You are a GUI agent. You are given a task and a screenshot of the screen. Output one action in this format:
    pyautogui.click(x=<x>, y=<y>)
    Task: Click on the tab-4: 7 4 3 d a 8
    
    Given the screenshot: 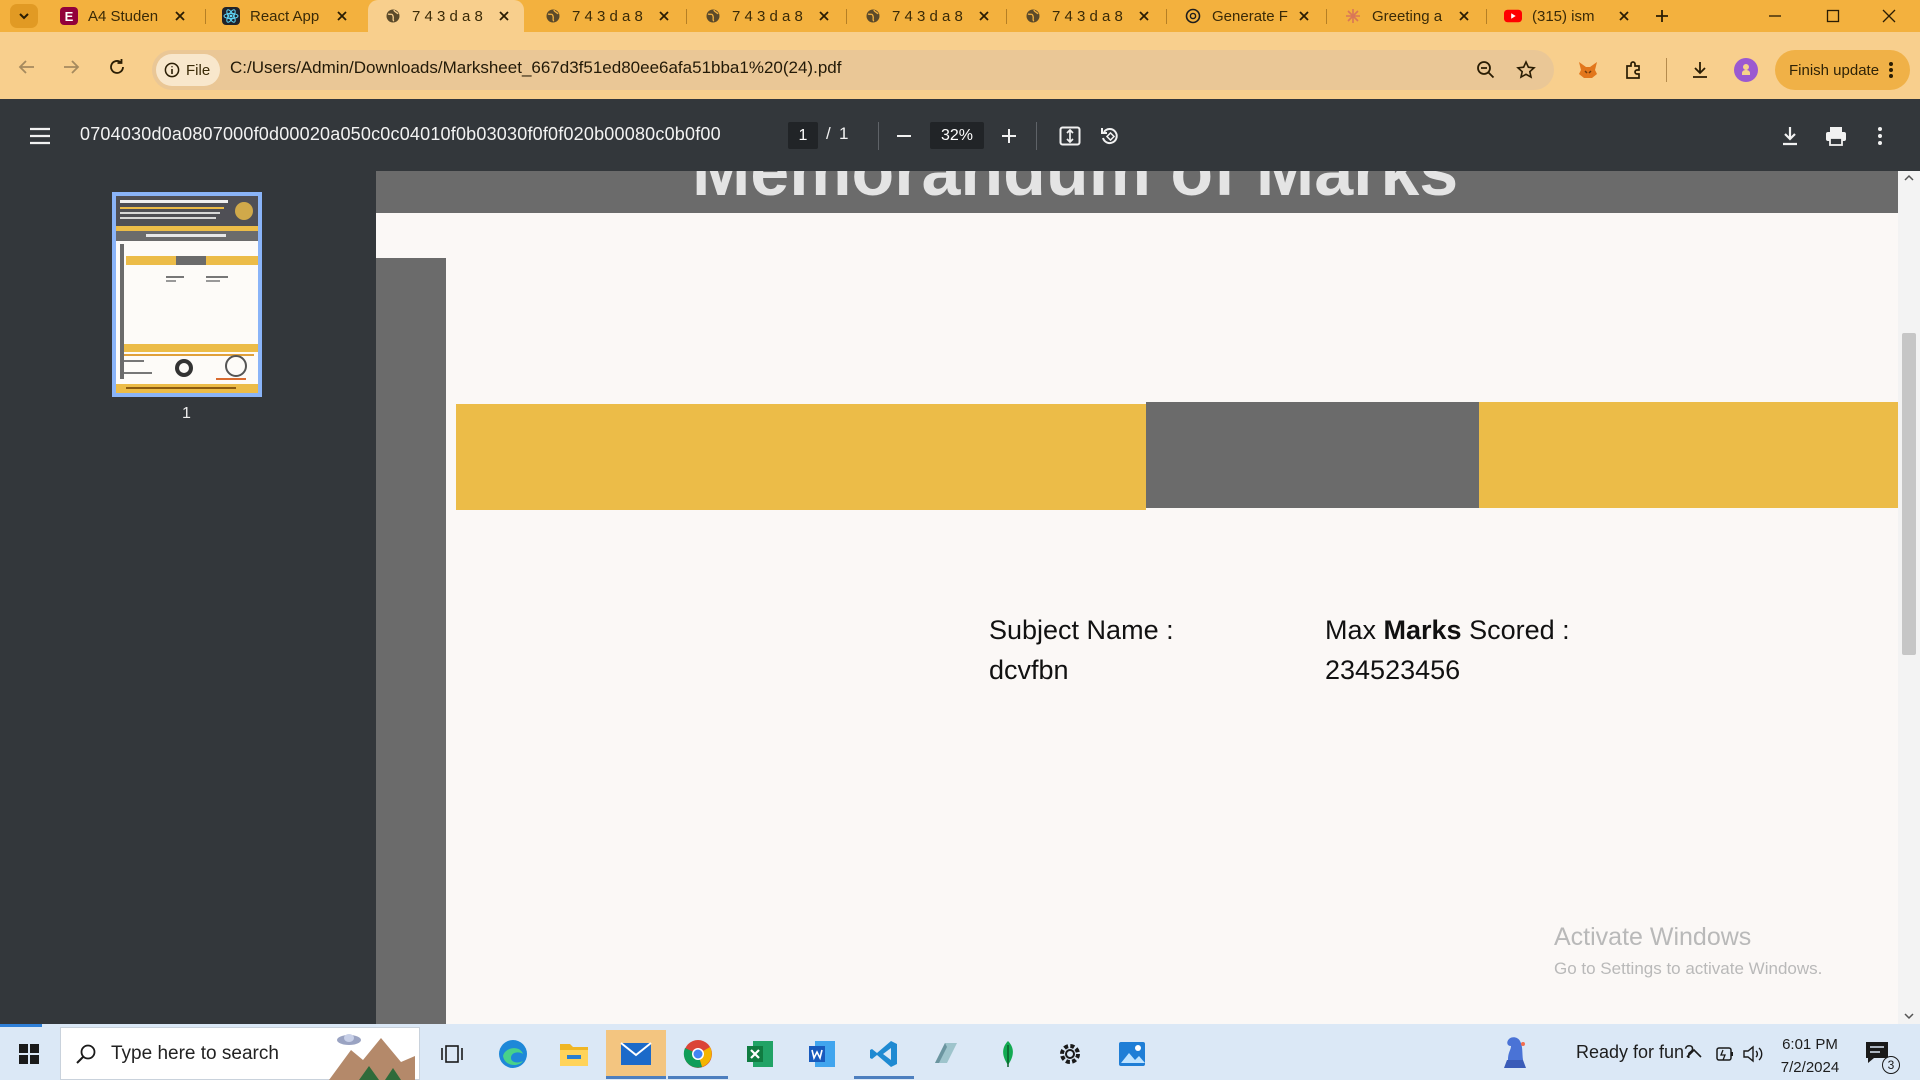 What is the action you would take?
    pyautogui.click(x=766, y=16)
    